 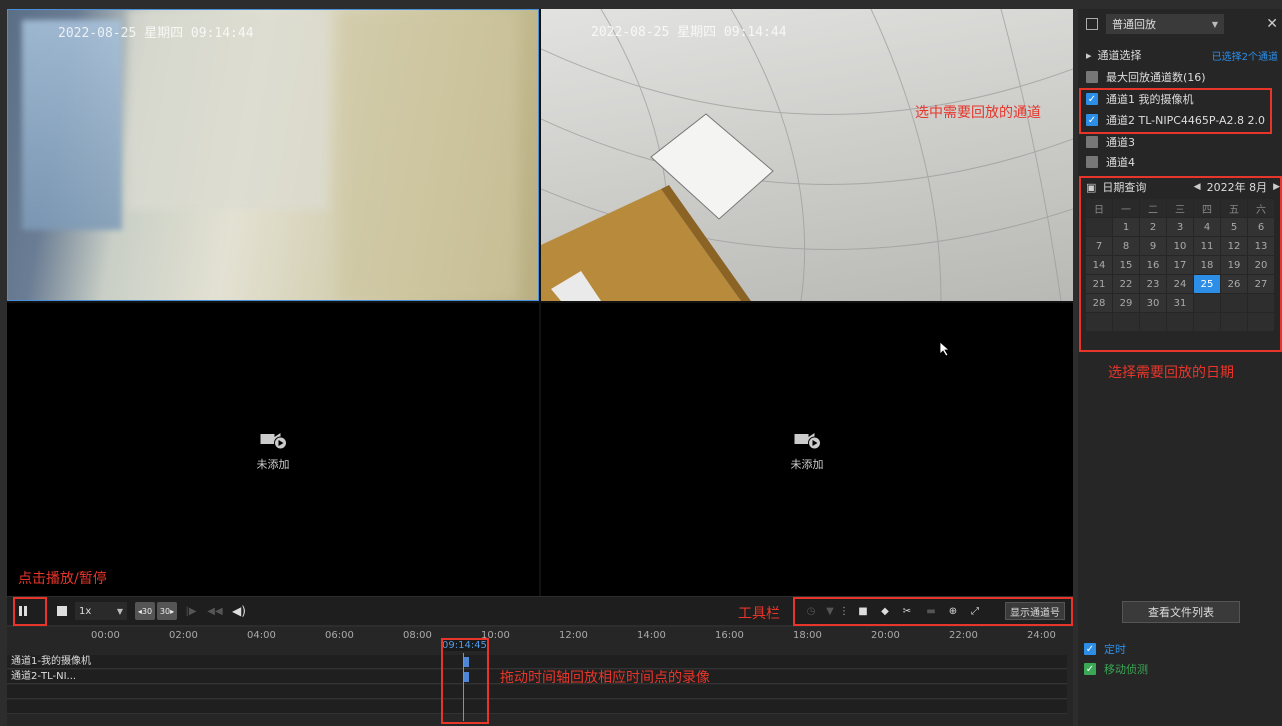 I want to click on annotation-select-date: 选择需要回放的日期, so click(x=1171, y=373).